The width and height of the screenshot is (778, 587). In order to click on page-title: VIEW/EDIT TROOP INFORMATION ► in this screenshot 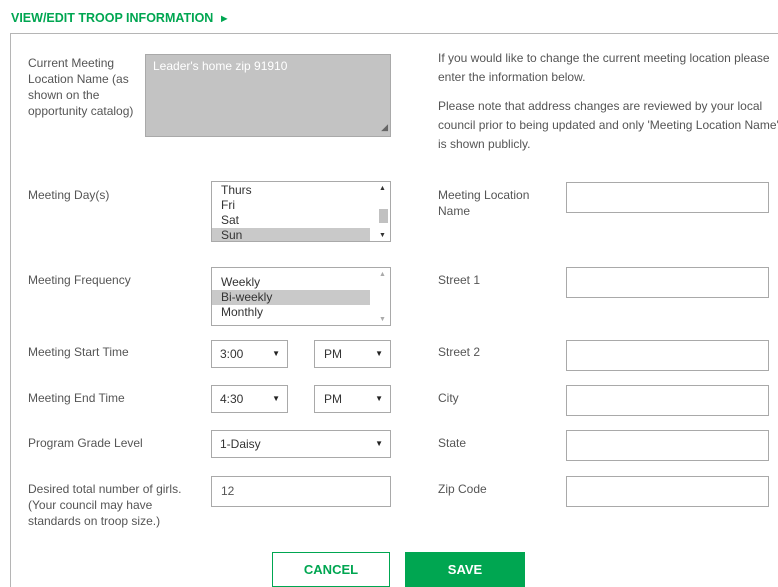, I will do `click(120, 18)`.